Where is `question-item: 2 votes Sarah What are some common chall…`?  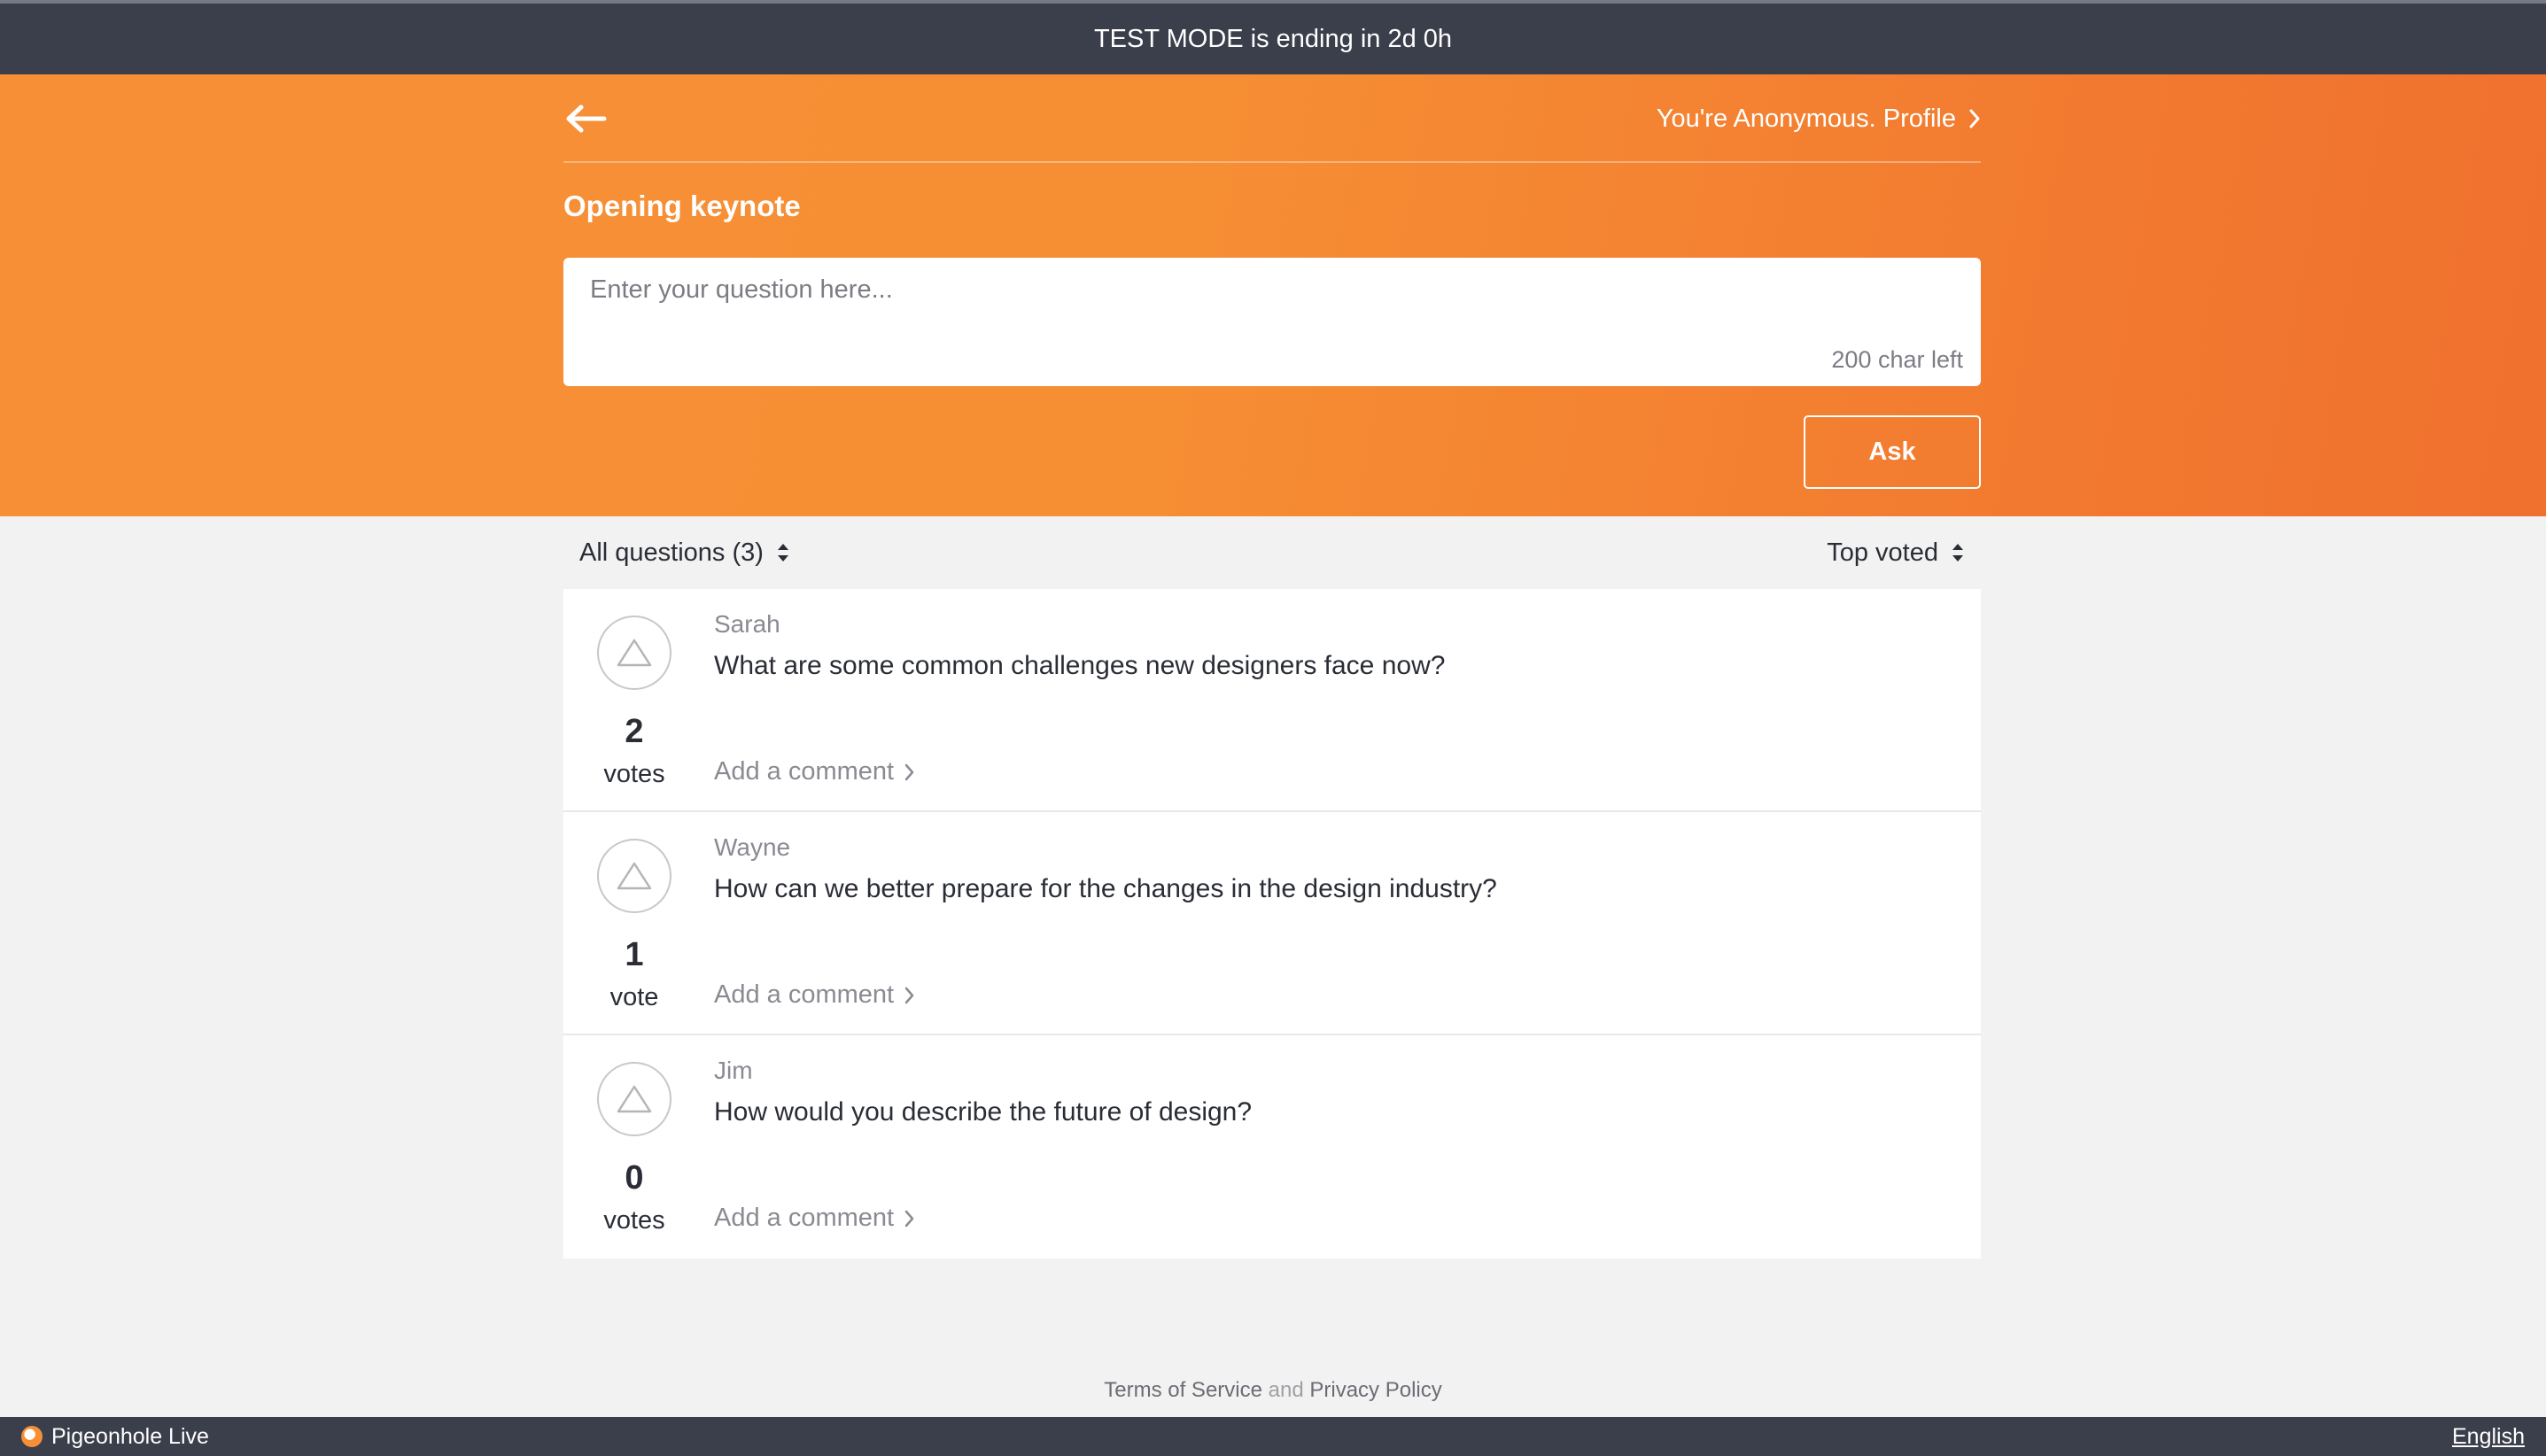 question-item: 2 votes Sarah What are some common chall… is located at coordinates (1272, 700).